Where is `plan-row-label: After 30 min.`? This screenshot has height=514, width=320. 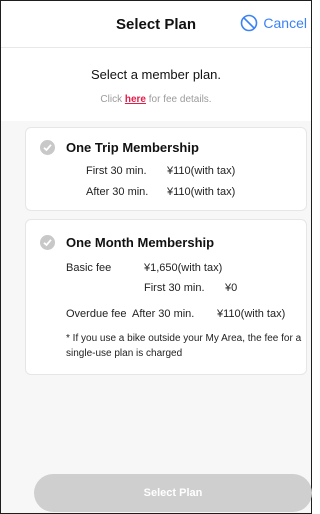 plan-row-label: After 30 min. is located at coordinates (117, 192).